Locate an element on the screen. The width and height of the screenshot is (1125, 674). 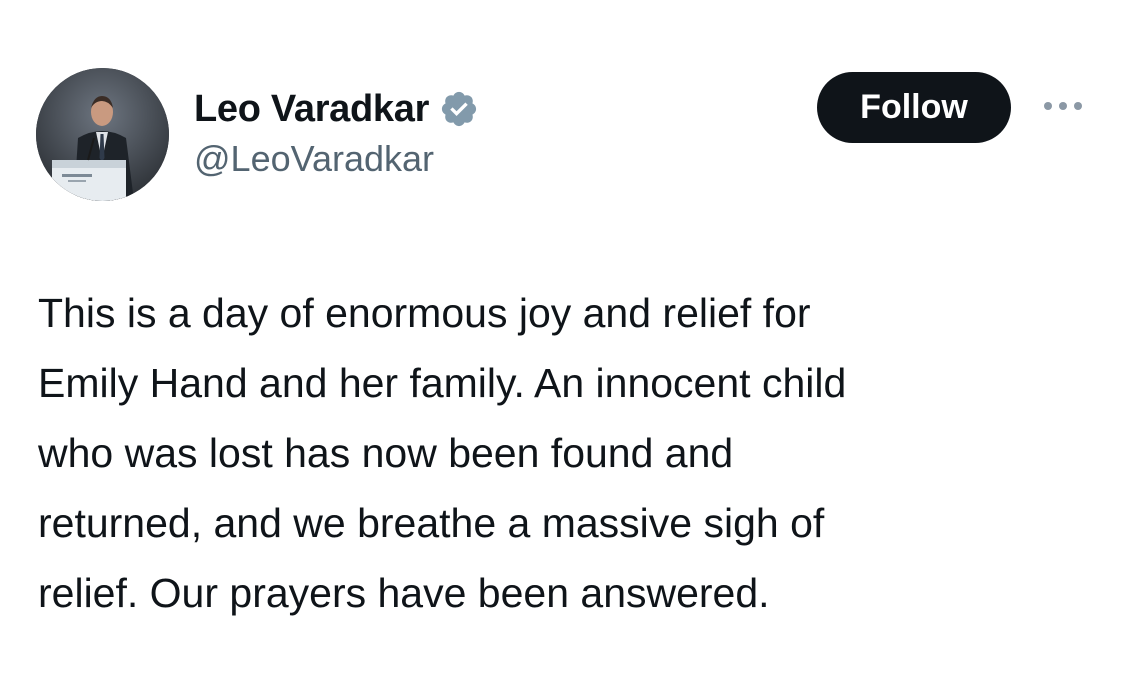
author-info: Leo Varadkar @LeoVaradkar is located at coordinates (336, 132).